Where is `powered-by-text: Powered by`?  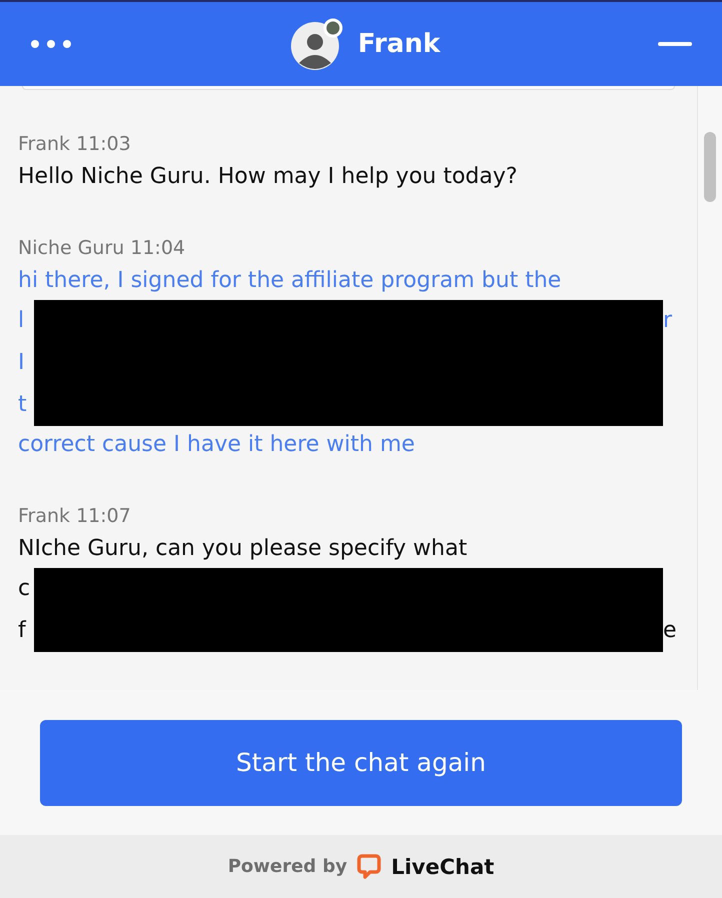 powered-by-text: Powered by is located at coordinates (288, 866).